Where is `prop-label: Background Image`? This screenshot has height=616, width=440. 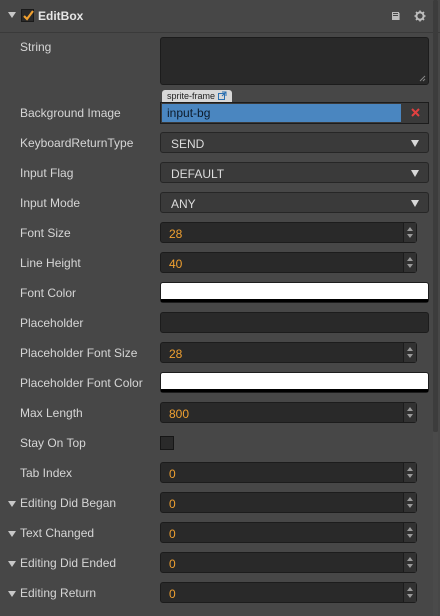 prop-label: Background Image is located at coordinates (70, 113).